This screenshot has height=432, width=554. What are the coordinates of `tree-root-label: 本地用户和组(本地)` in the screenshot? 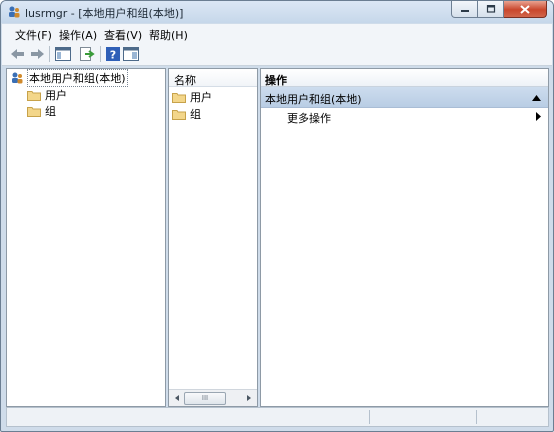 It's located at (77, 78).